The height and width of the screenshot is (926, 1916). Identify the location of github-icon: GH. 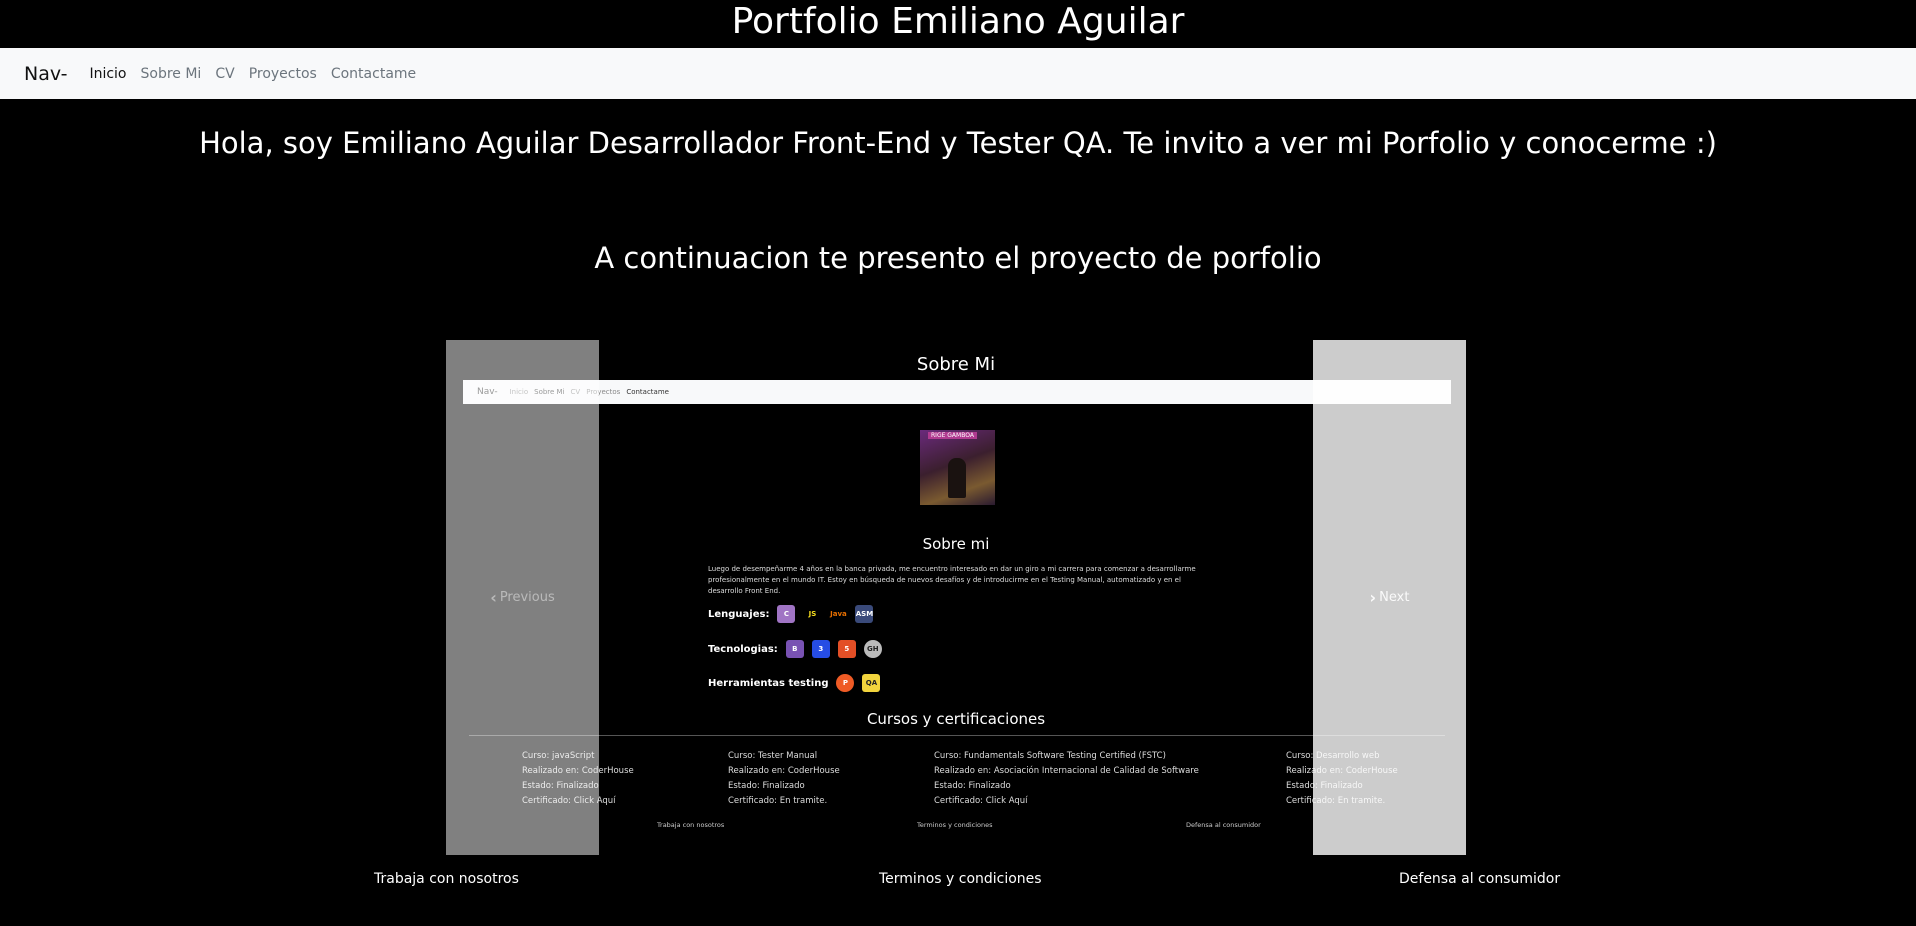
(872, 649).